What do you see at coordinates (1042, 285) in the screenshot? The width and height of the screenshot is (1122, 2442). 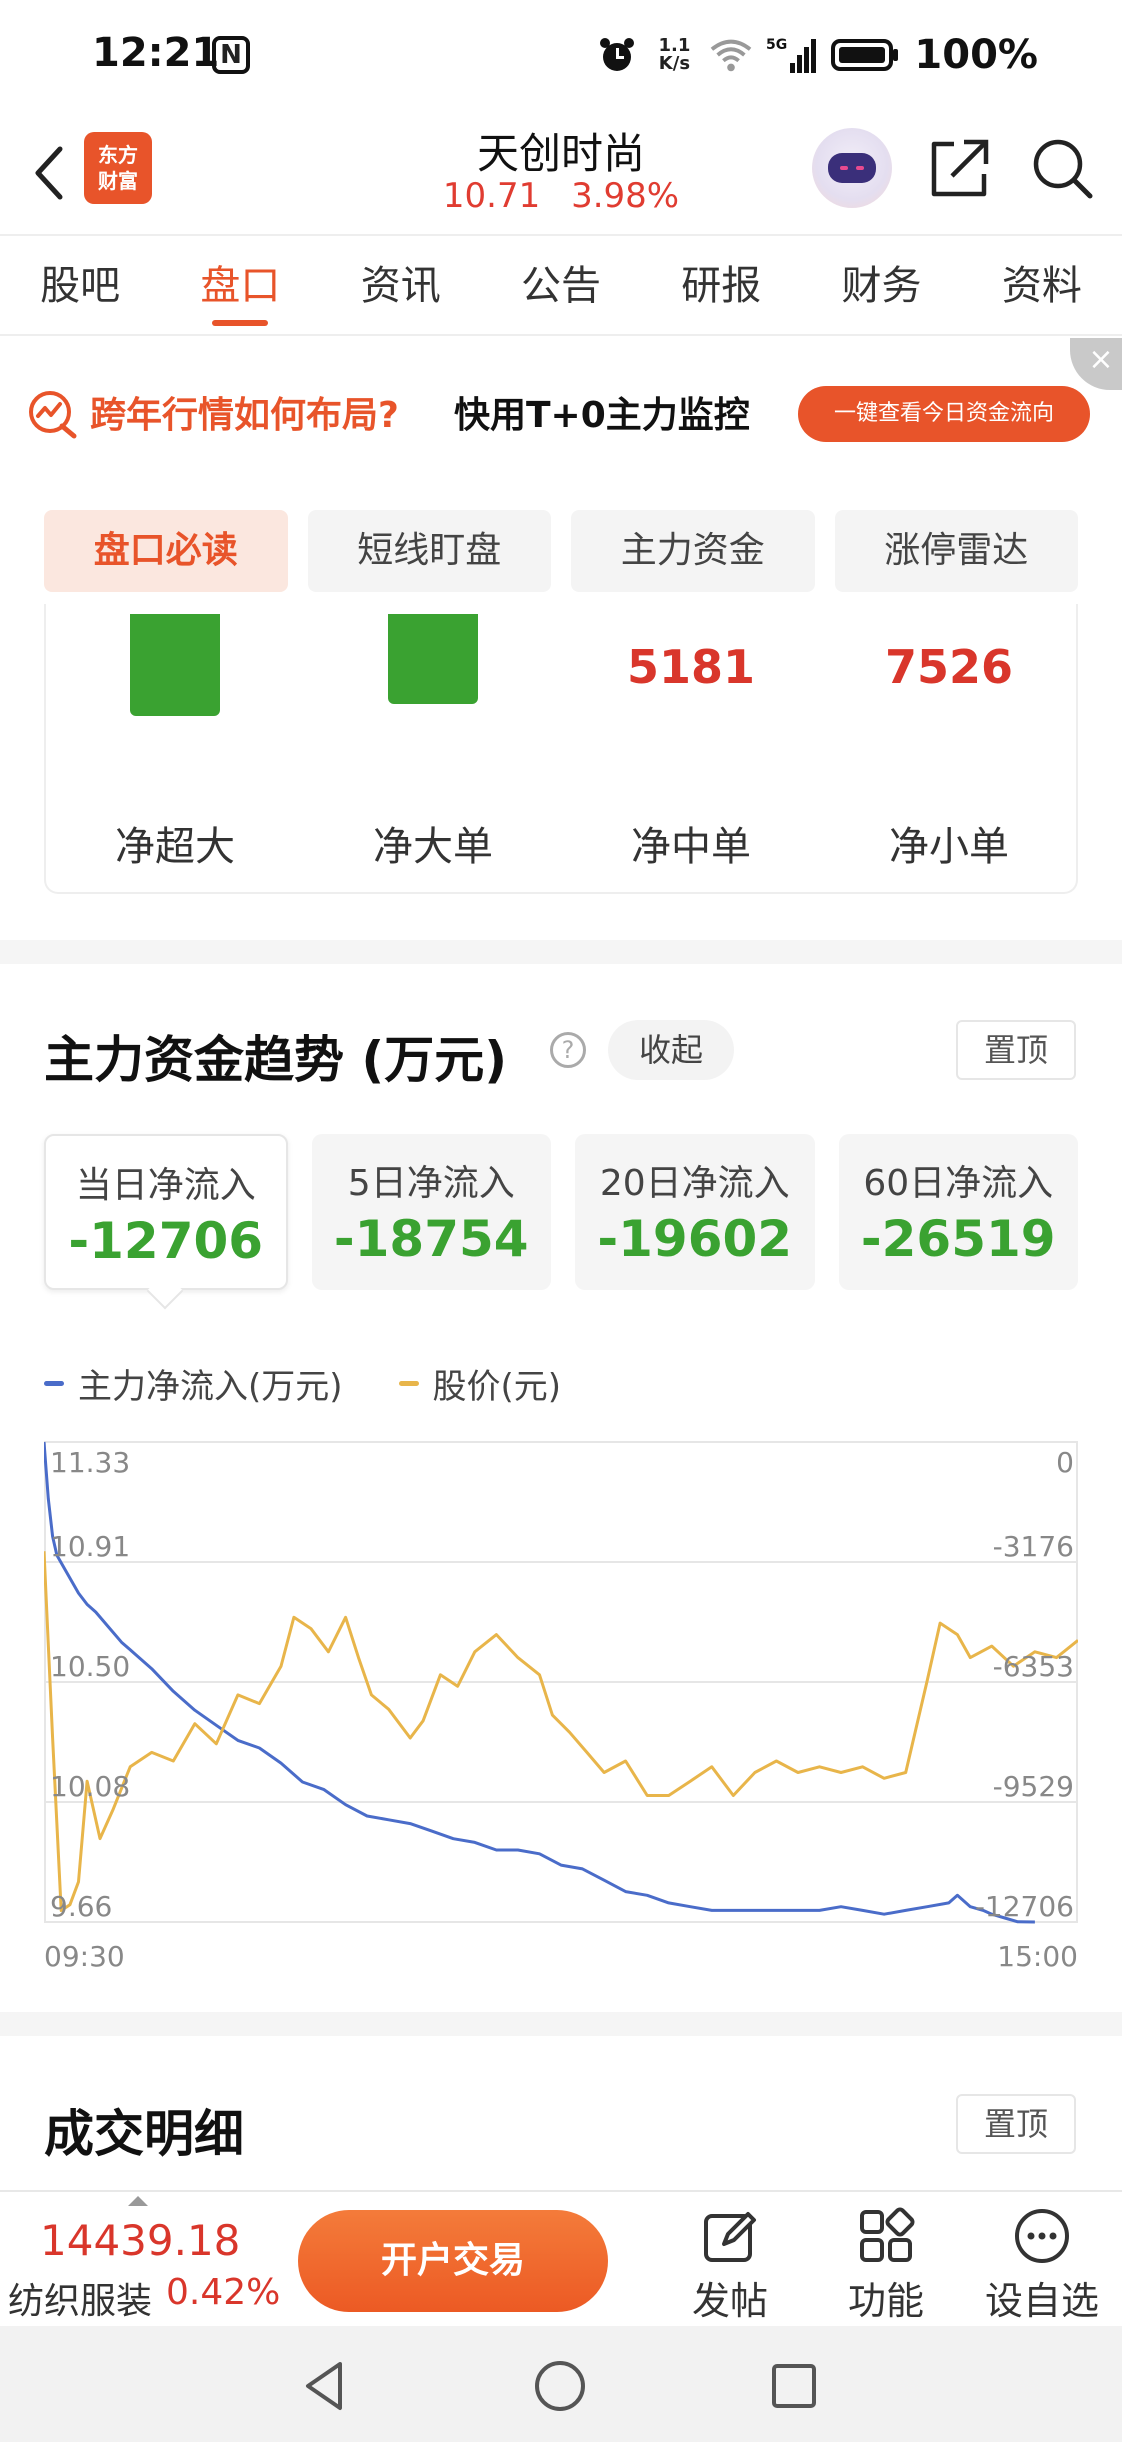 I see `tab-profile: 资料` at bounding box center [1042, 285].